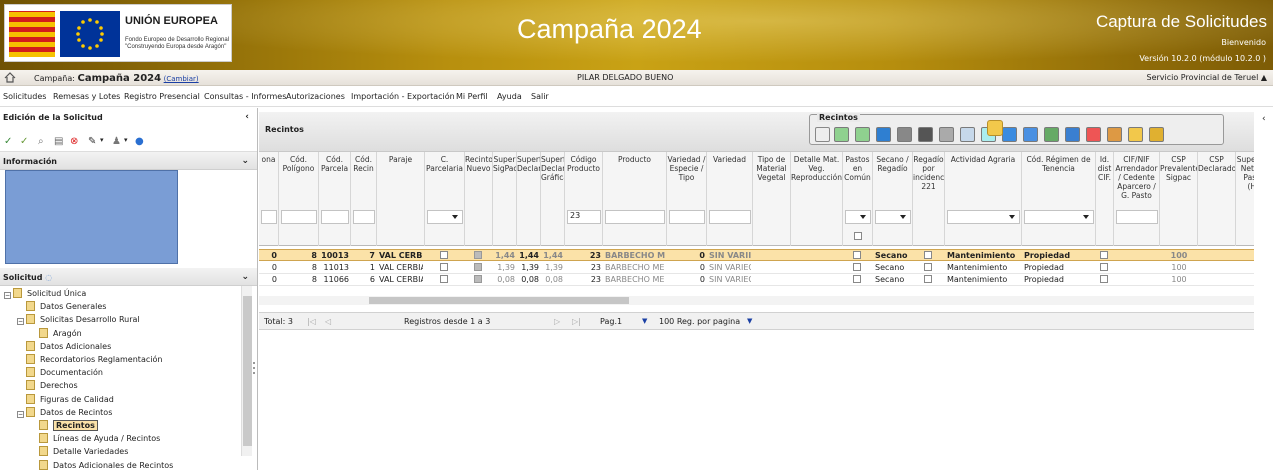  I want to click on delete-icon: ⊗, so click(74, 141).